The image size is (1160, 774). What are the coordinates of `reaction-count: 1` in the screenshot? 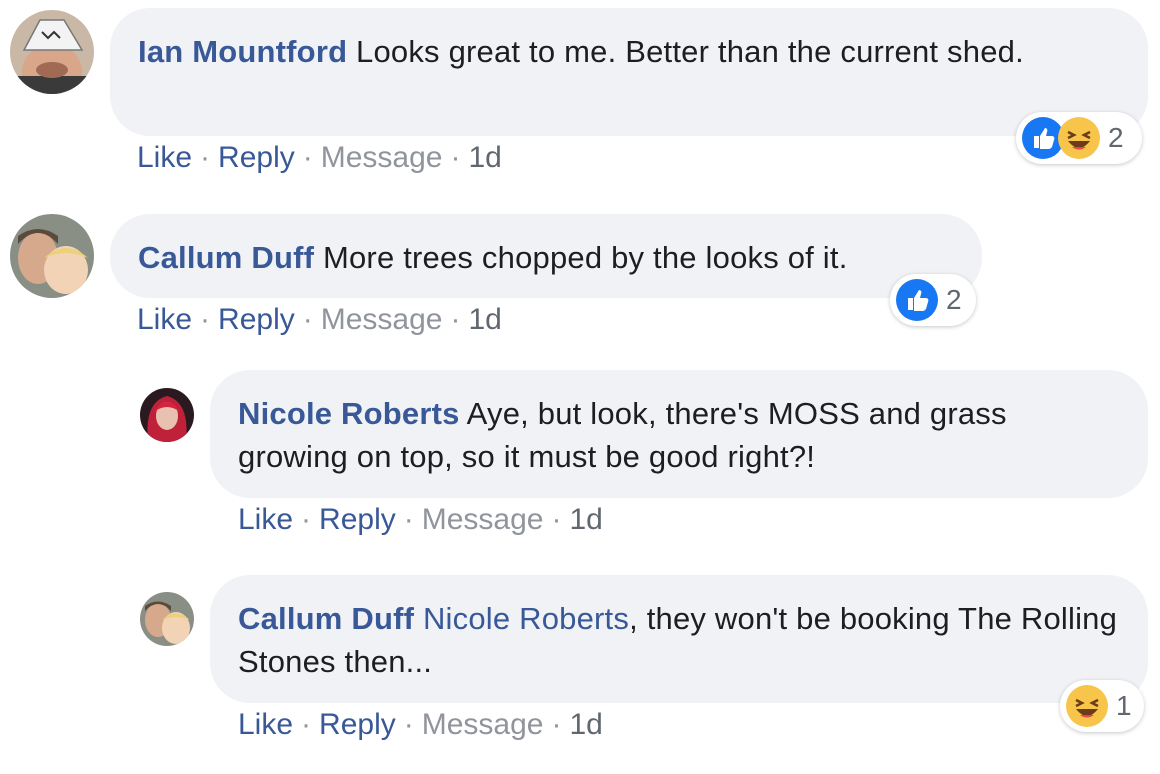 It's located at (1124, 705).